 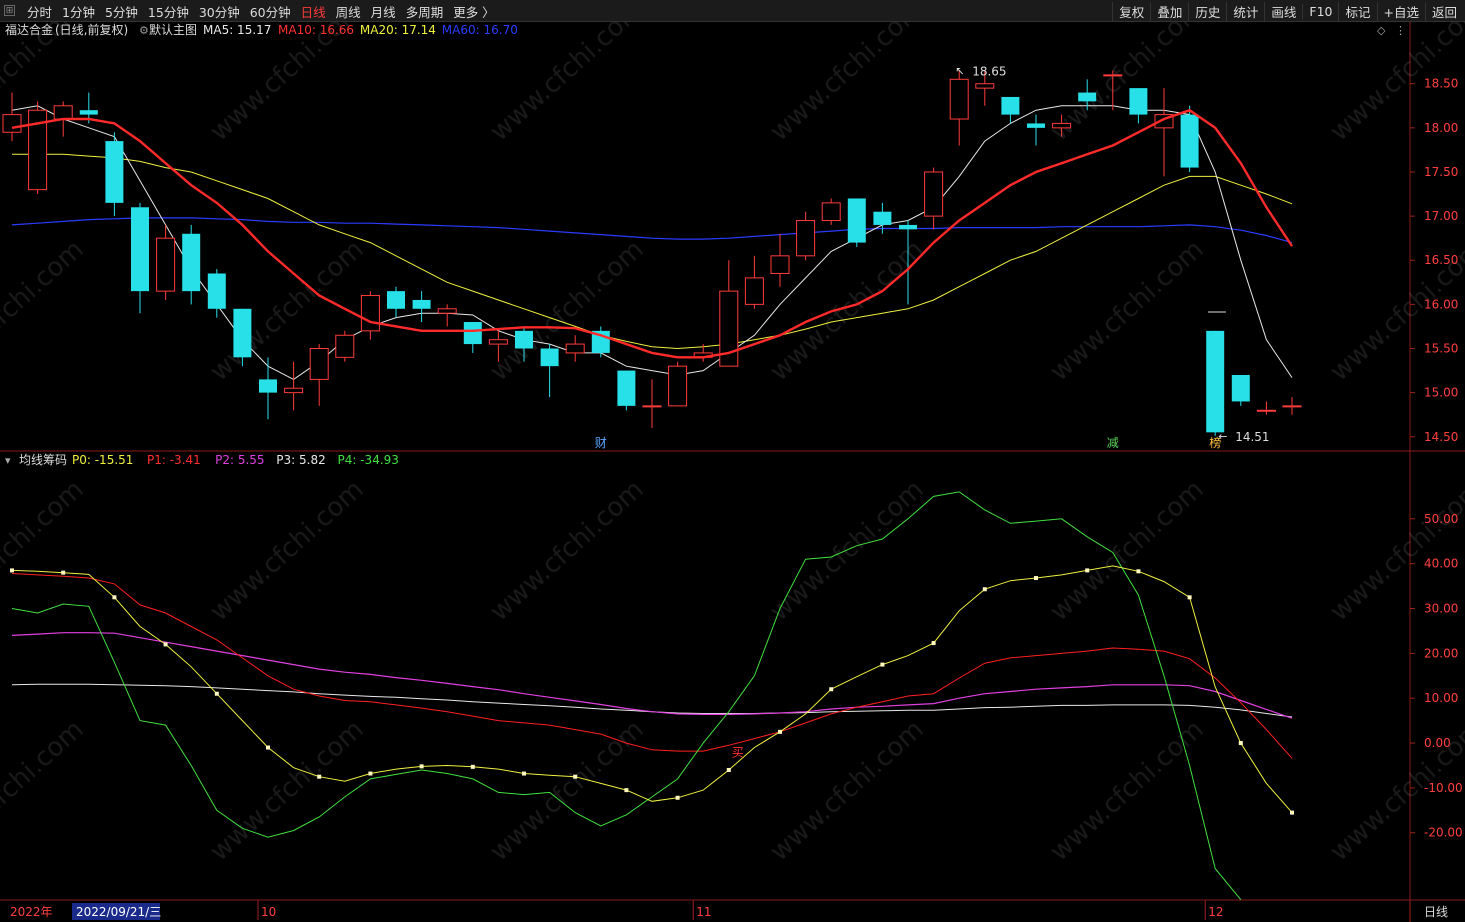 What do you see at coordinates (1357, 11) in the screenshot?
I see `action-button-6: 标记` at bounding box center [1357, 11].